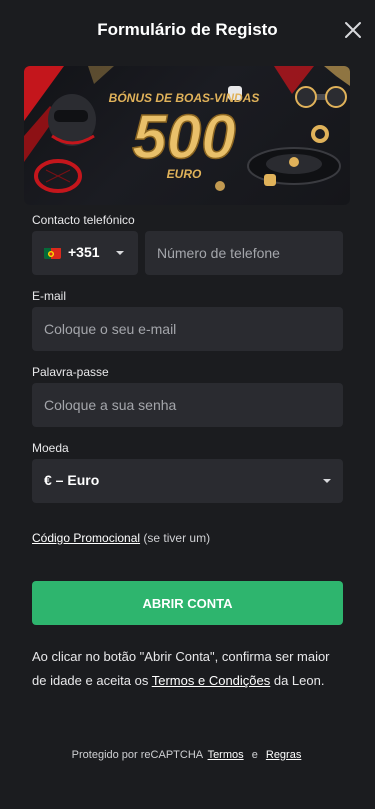  I want to click on close-icon, so click(353, 30).